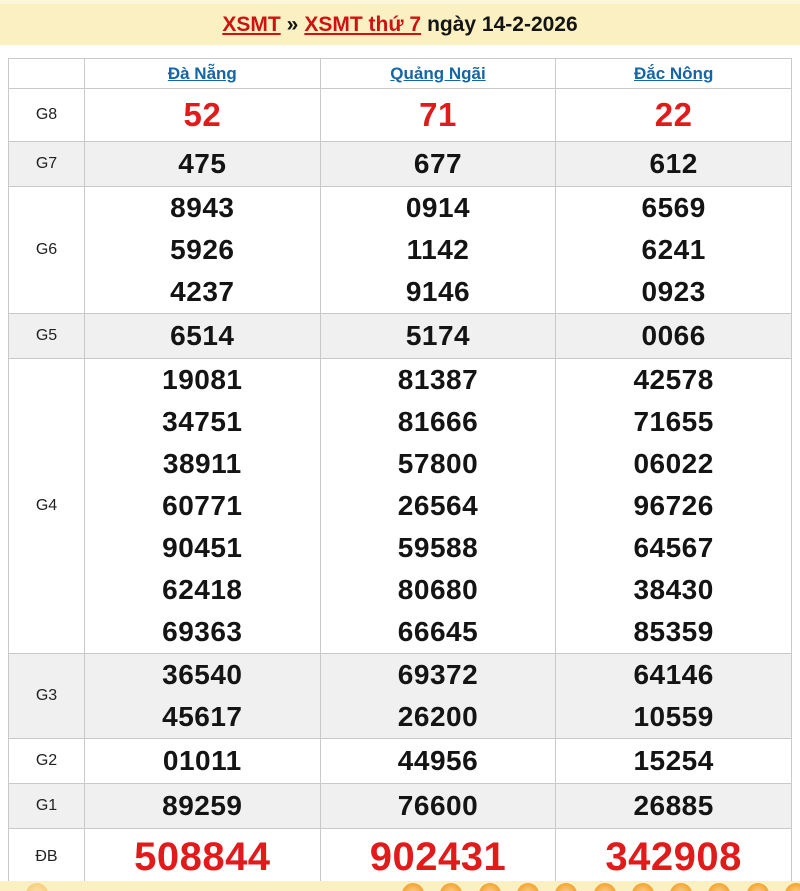 Image resolution: width=800 pixels, height=891 pixels. I want to click on prize-label-g7: G7, so click(46, 164).